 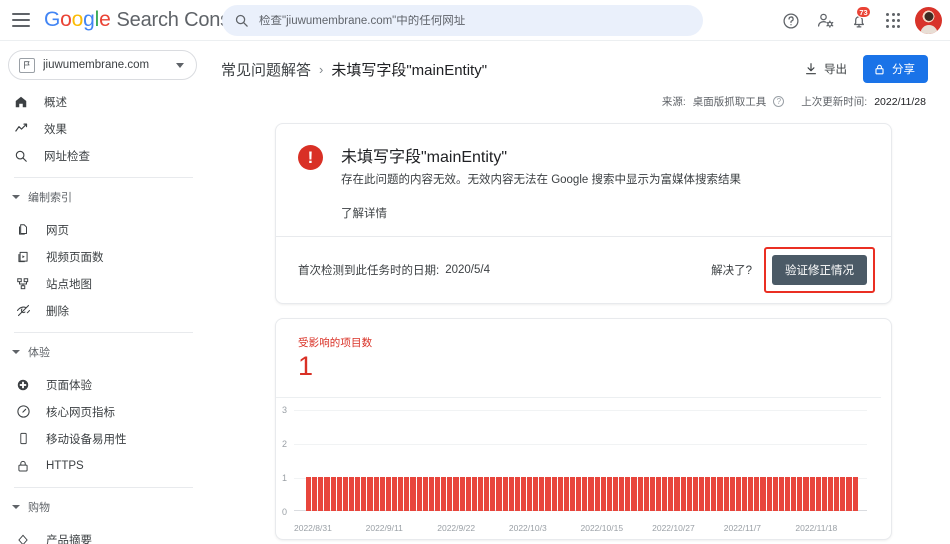 I want to click on share-button: 分享, so click(x=895, y=69).